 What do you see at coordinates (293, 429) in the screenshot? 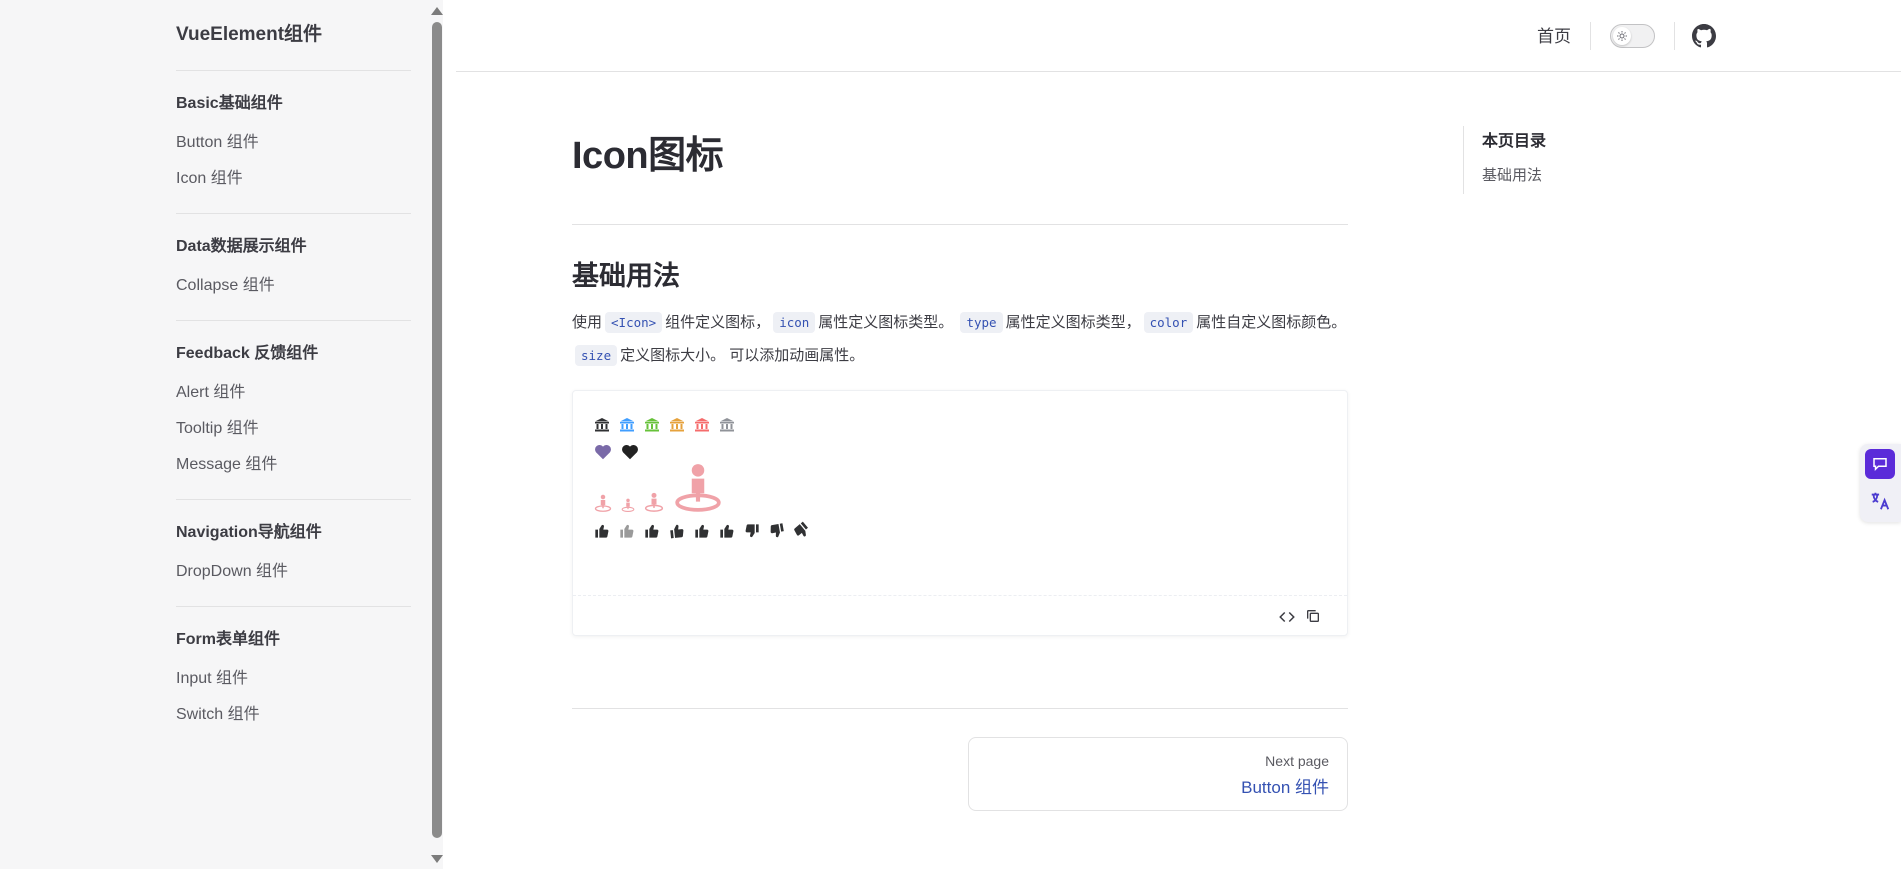
I see `sidebar-item-tooltip: Tooltip 组件` at bounding box center [293, 429].